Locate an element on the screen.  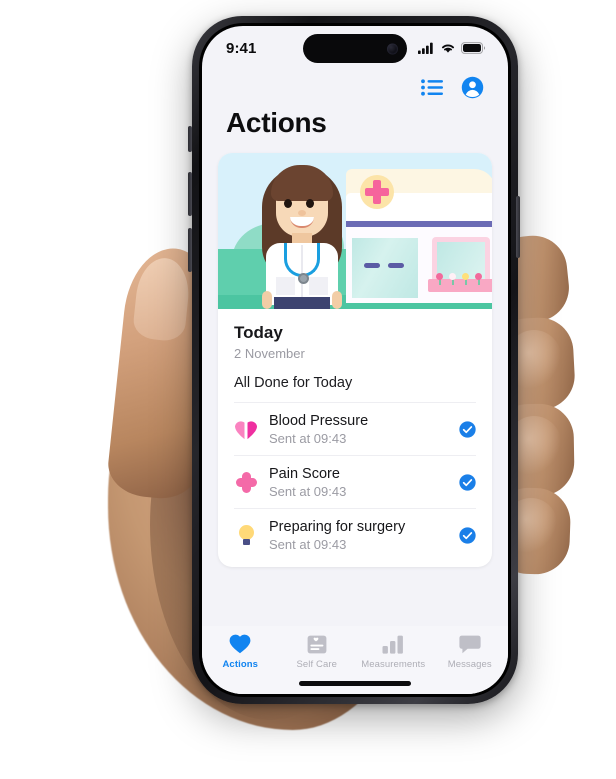
cellular-bars-icon is located at coordinates (425, 48).